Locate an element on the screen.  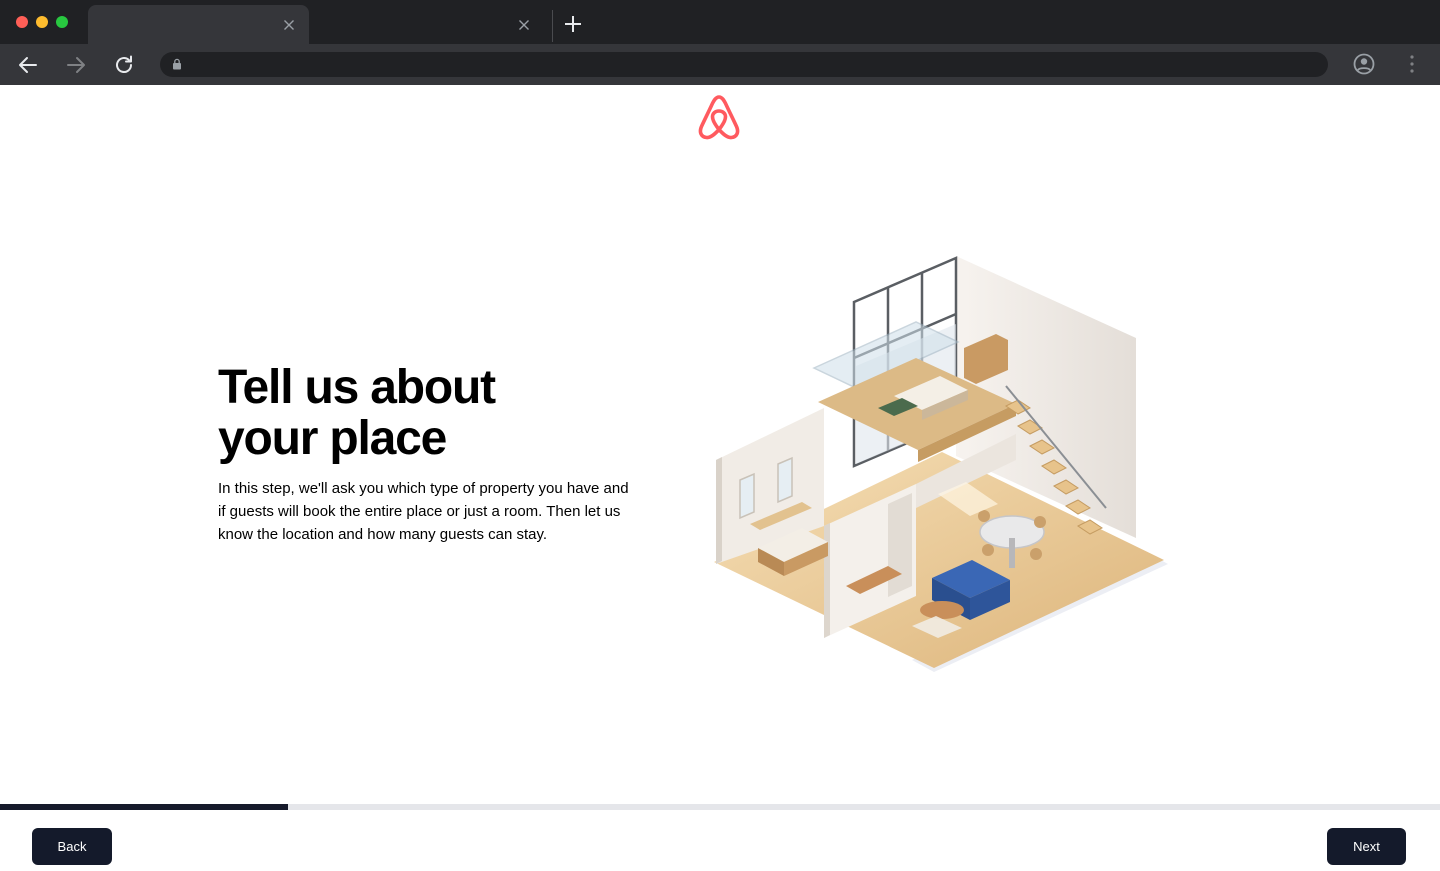
arrow-right-icon is located at coordinates (76, 65).